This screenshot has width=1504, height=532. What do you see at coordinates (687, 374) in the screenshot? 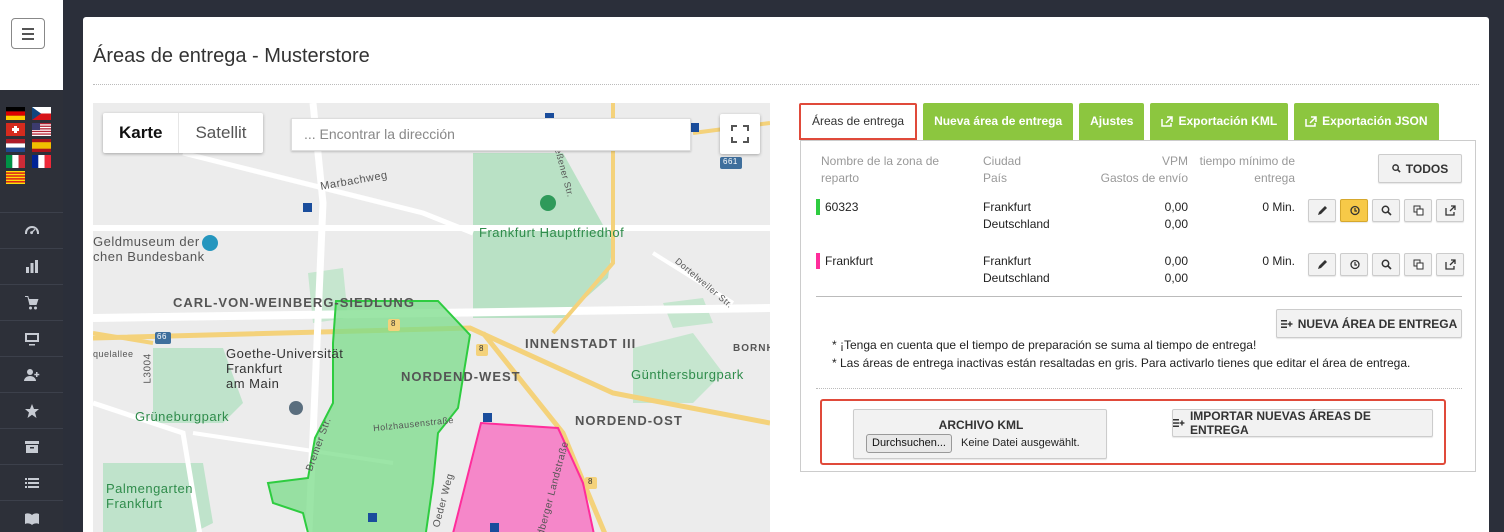
I see `map-label-guenthersburg: Günthersburgpark` at bounding box center [687, 374].